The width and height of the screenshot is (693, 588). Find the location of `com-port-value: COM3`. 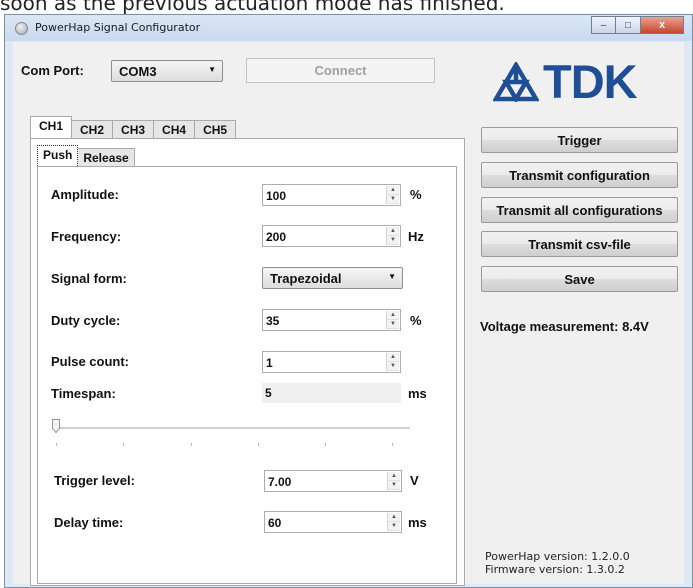

com-port-value: COM3 is located at coordinates (138, 71).